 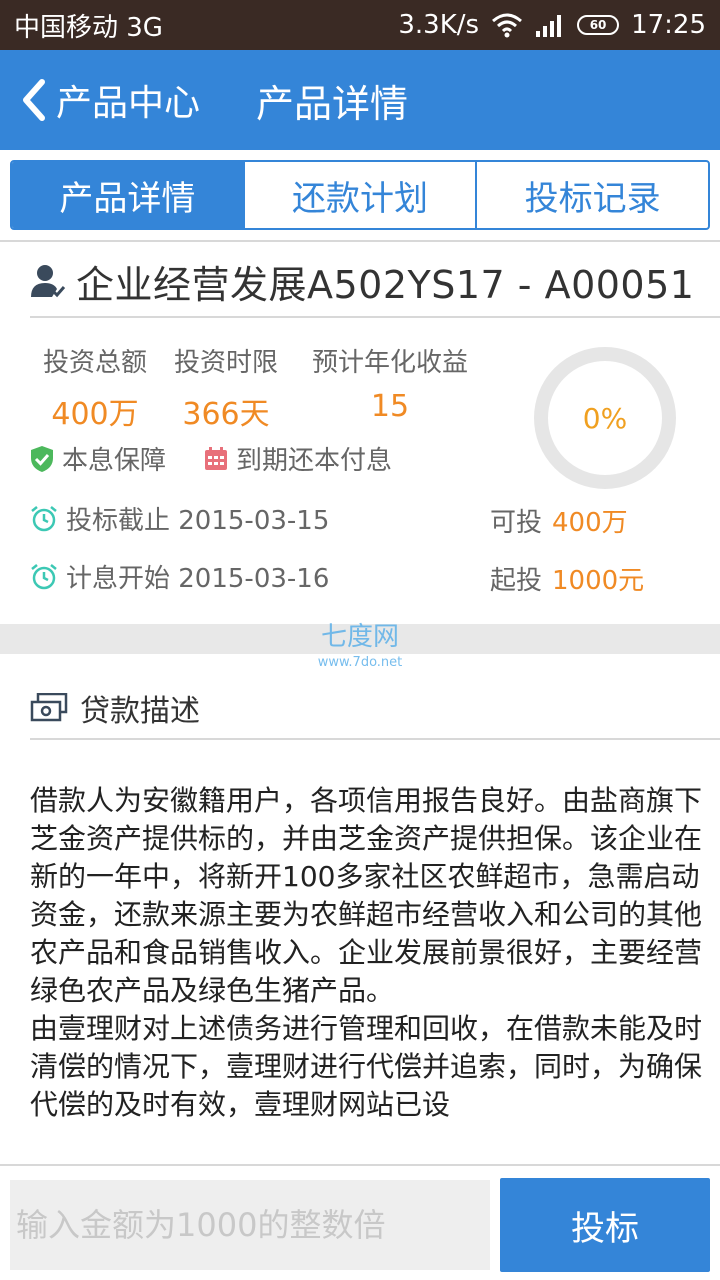 What do you see at coordinates (49, 707) in the screenshot?
I see `money-icon` at bounding box center [49, 707].